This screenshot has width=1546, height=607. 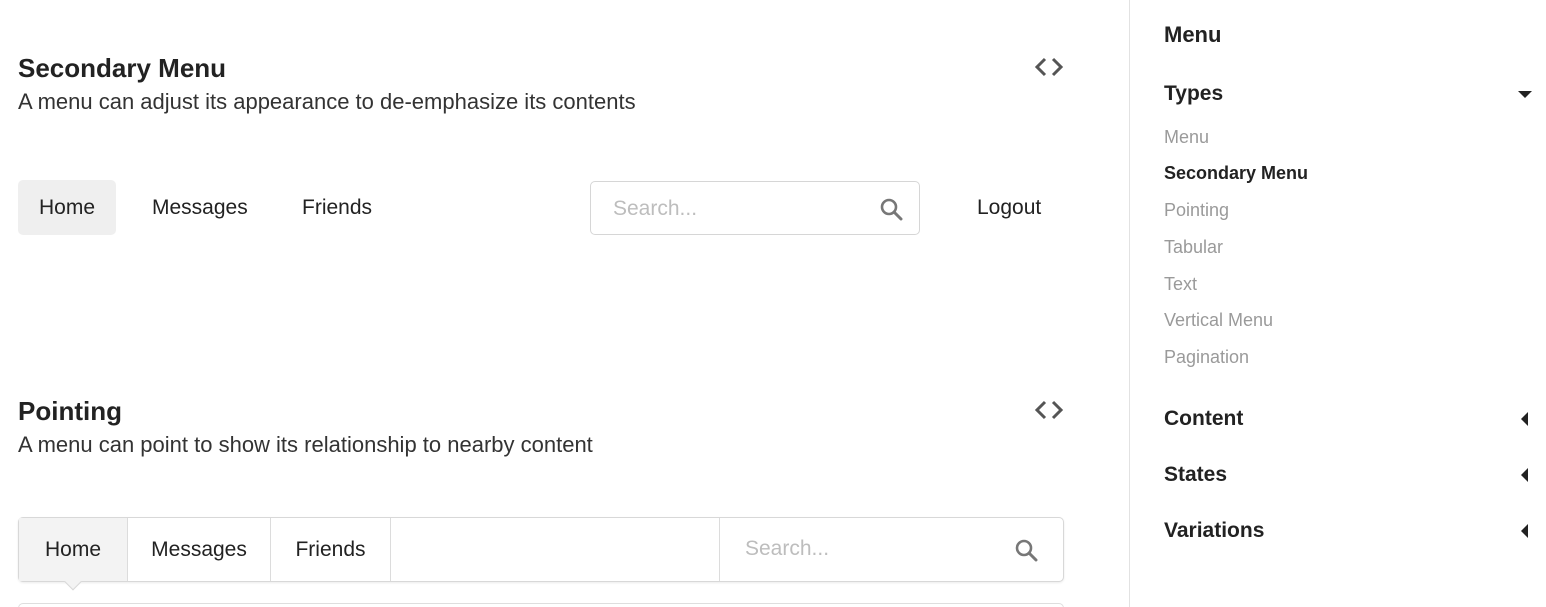 What do you see at coordinates (1196, 210) in the screenshot?
I see `sidebar-item-pointing: Pointing` at bounding box center [1196, 210].